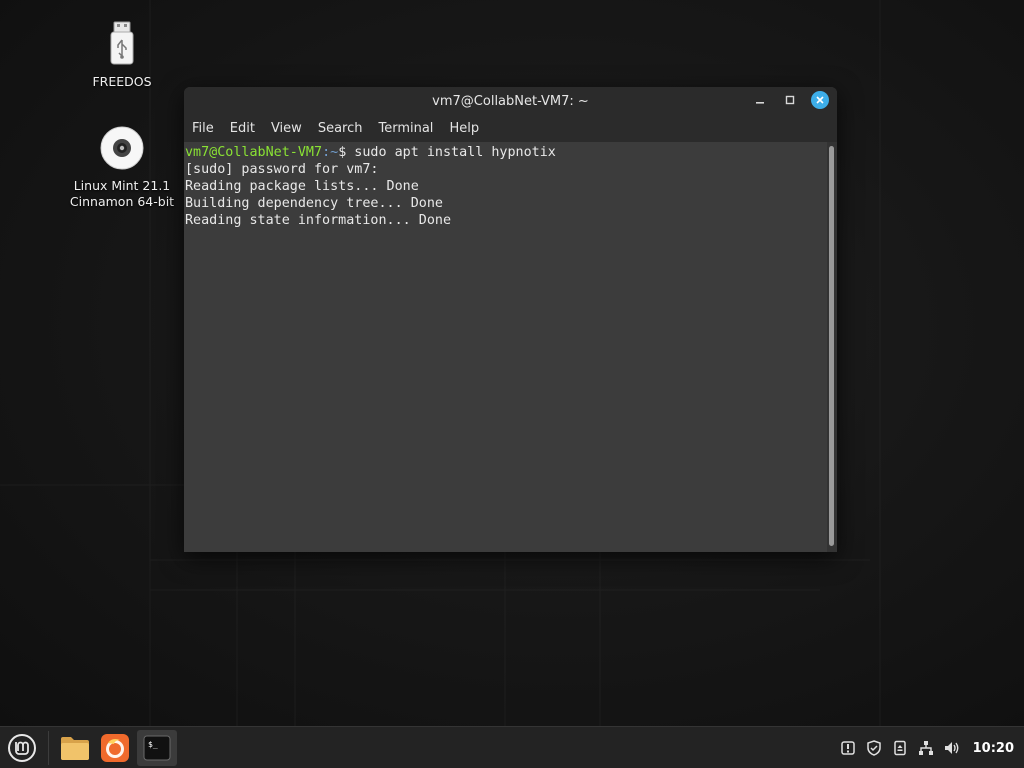 The height and width of the screenshot is (768, 1024). I want to click on terminal-line: [sudo] password for vm7:, so click(282, 169).